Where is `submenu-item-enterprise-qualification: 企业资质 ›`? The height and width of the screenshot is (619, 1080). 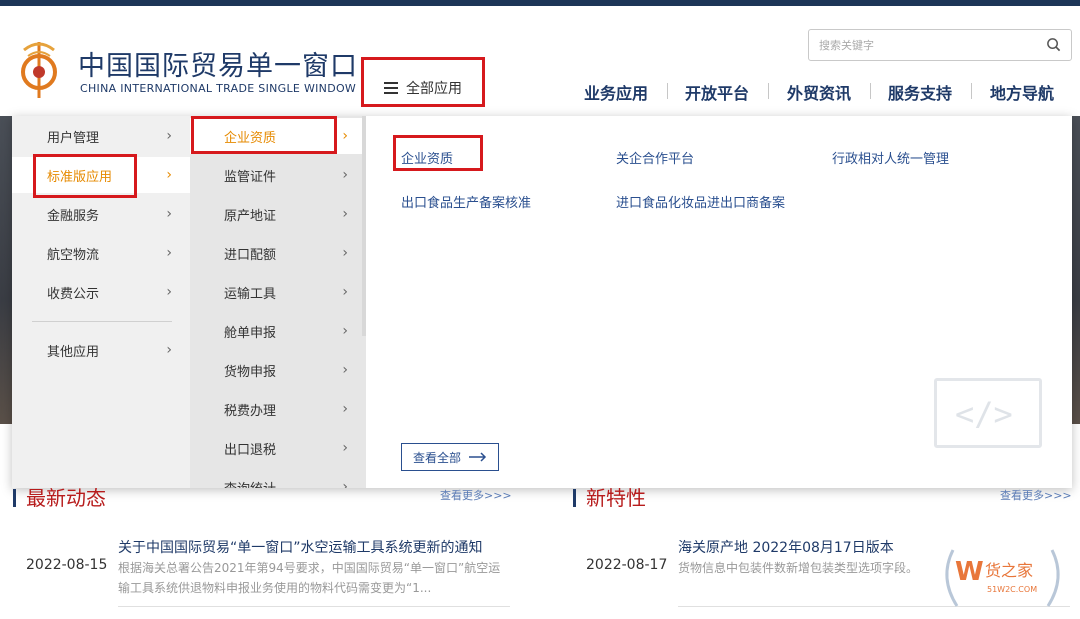
submenu-item-enterprise-qualification: 企业资质 › is located at coordinates (278, 136).